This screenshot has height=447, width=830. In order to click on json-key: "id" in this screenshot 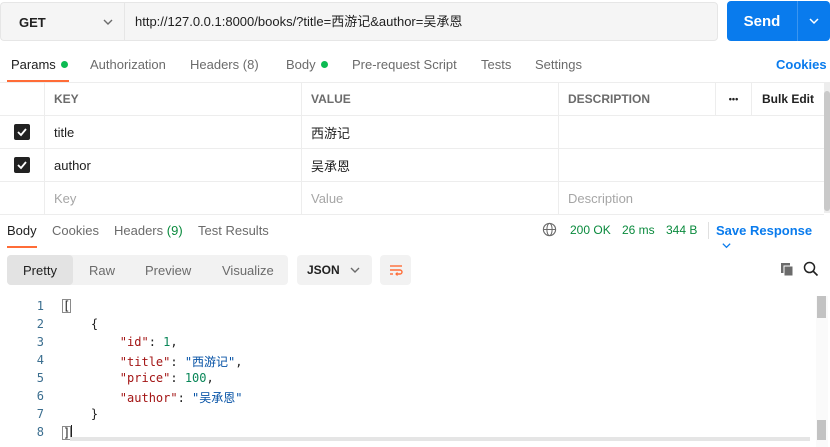, I will do `click(134, 342)`.